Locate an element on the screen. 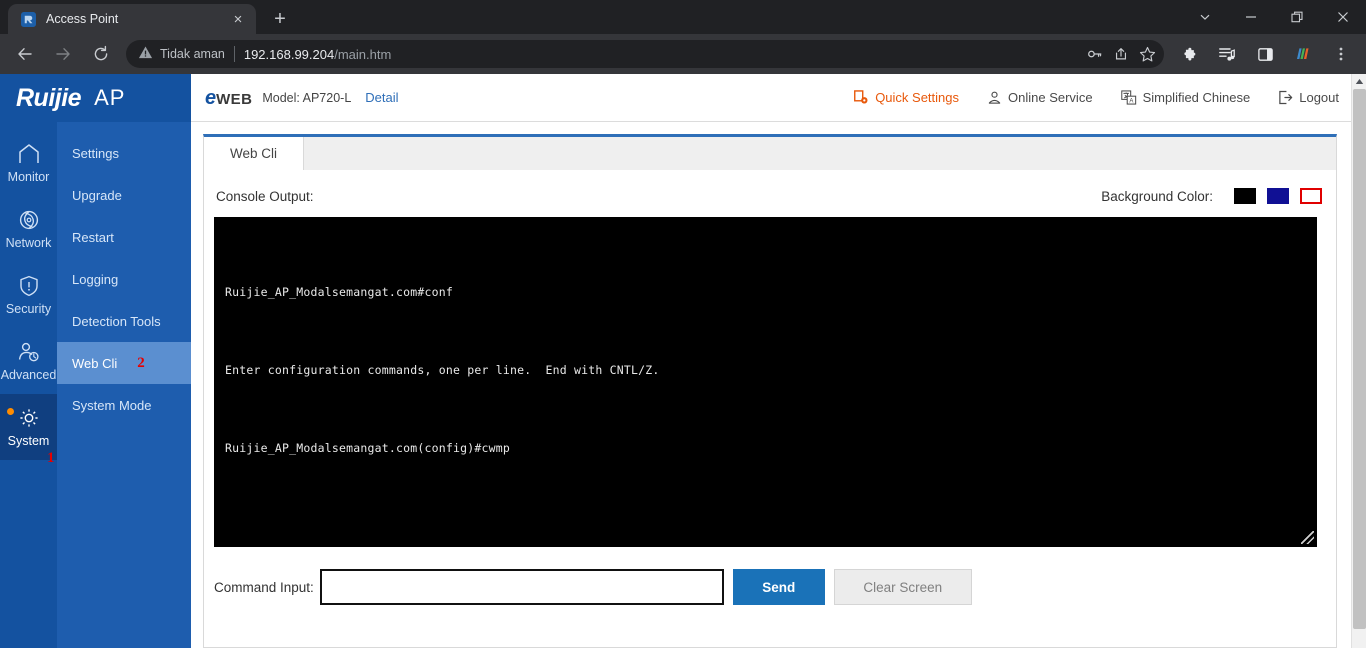 Image resolution: width=1366 pixels, height=648 pixels. close-icon: × is located at coordinates (238, 19).